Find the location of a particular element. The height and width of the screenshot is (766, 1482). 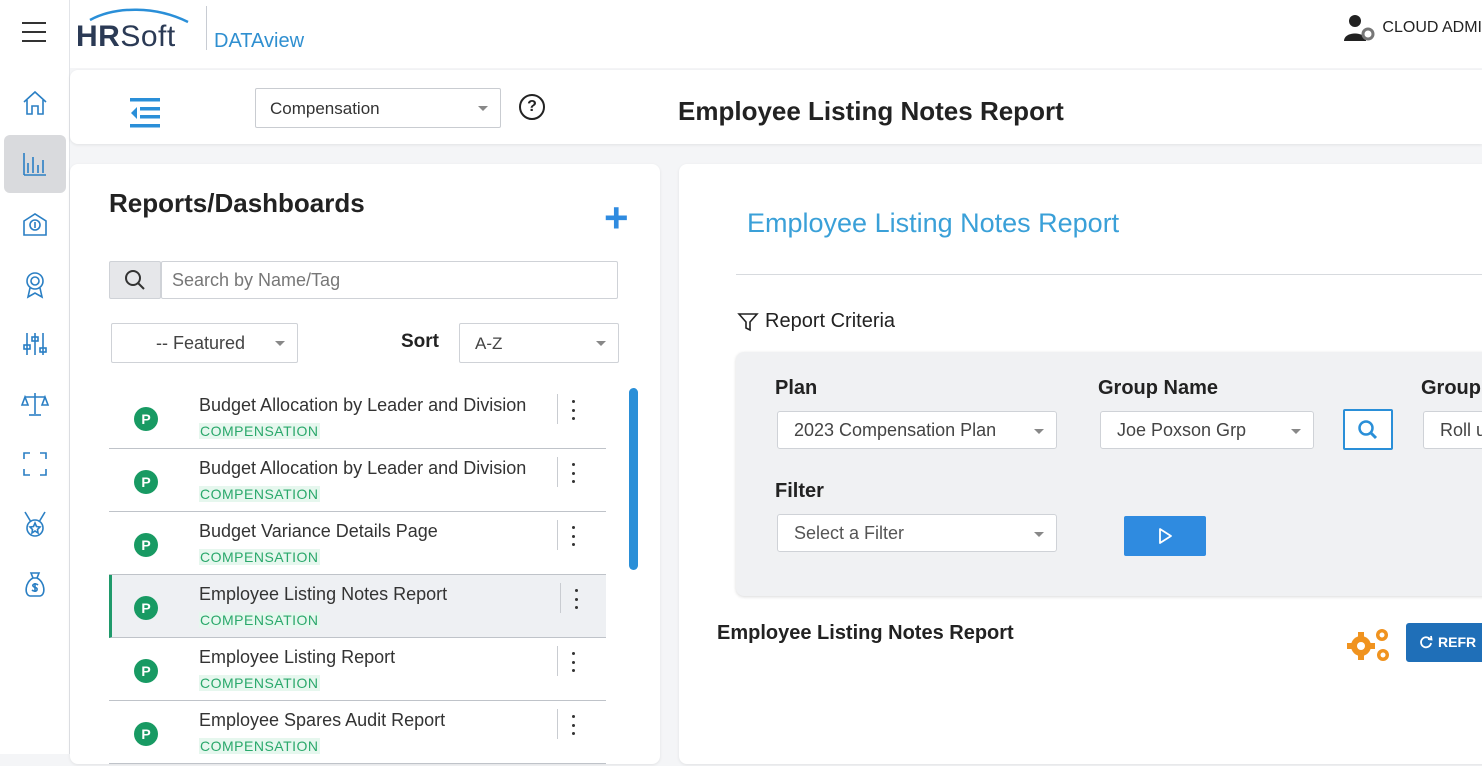

plan-label: Plan is located at coordinates (796, 388).